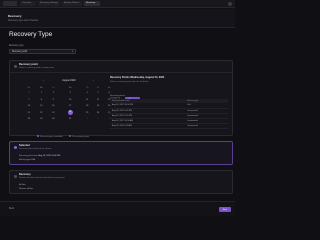 The height and width of the screenshot is (240, 320). Describe the element at coordinates (15, 16) in the screenshot. I see `header-title: Recovery` at that location.